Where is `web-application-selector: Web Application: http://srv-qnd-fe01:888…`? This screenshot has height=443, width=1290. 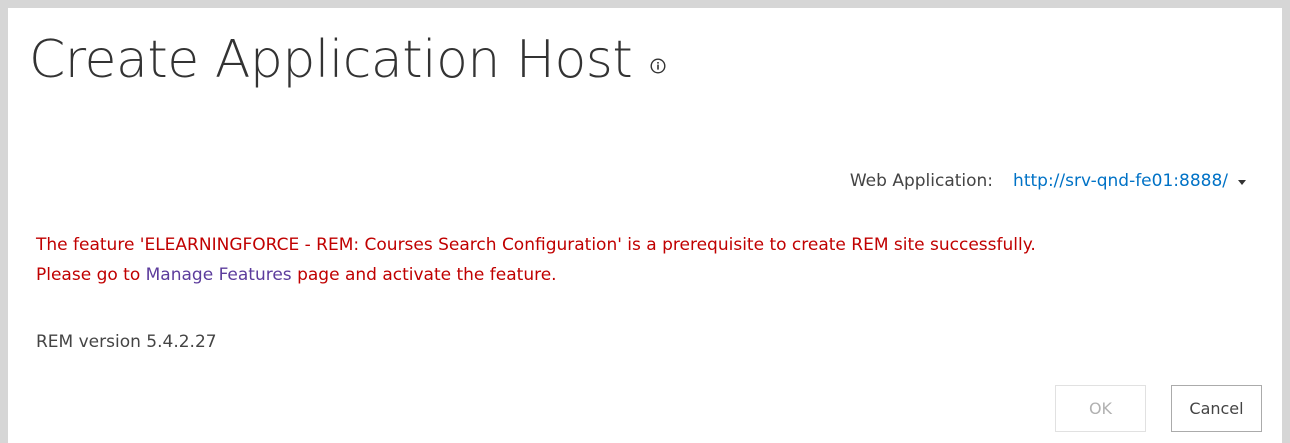 web-application-selector: Web Application: http://srv-qnd-fe01:888… is located at coordinates (1048, 181).